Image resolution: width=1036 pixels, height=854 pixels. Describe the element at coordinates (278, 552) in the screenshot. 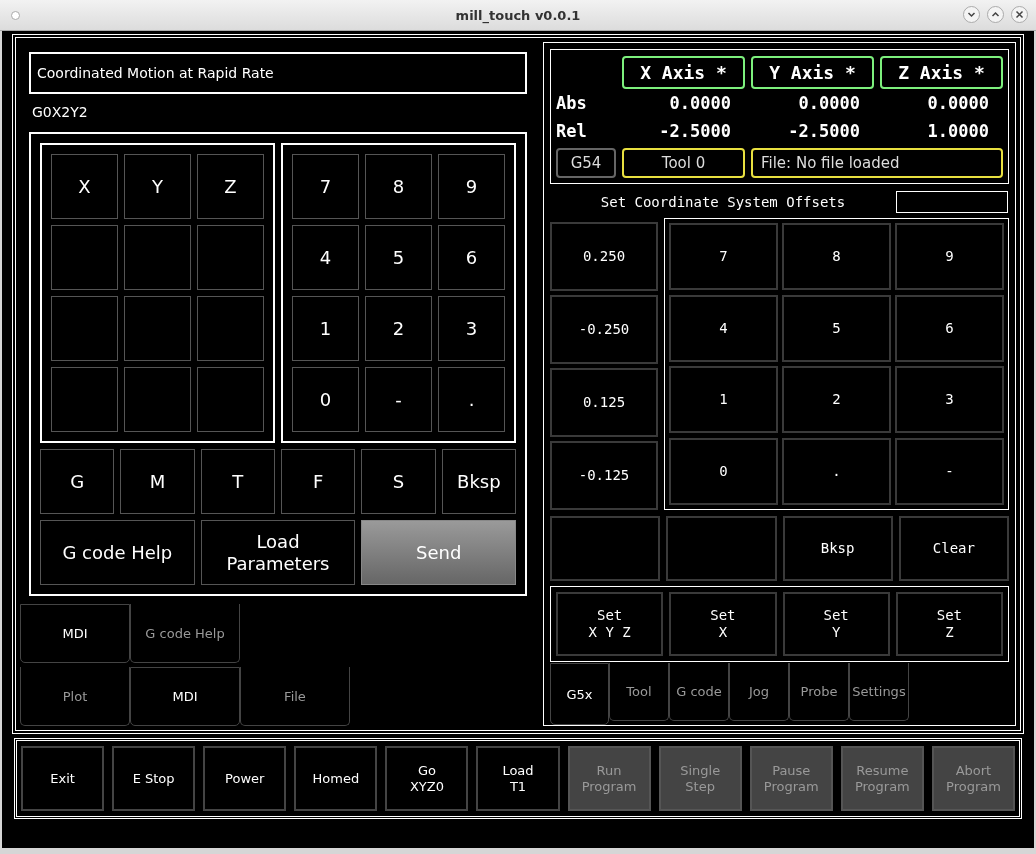

I see `action-button: Load Parameters` at that location.